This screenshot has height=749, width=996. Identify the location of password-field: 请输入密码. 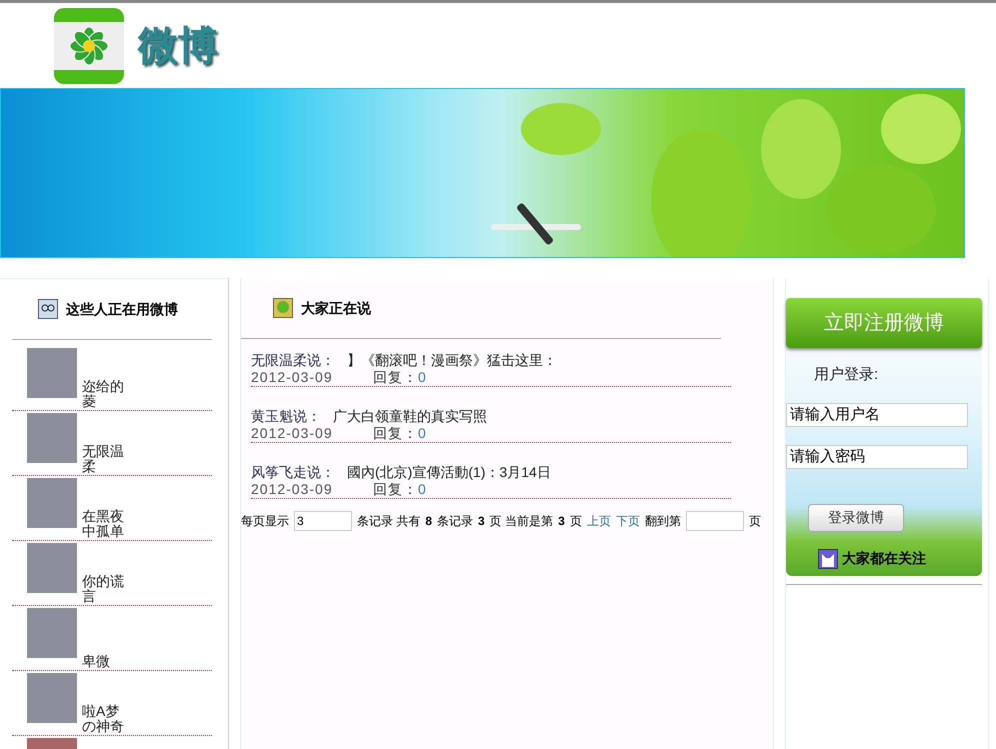
(877, 456).